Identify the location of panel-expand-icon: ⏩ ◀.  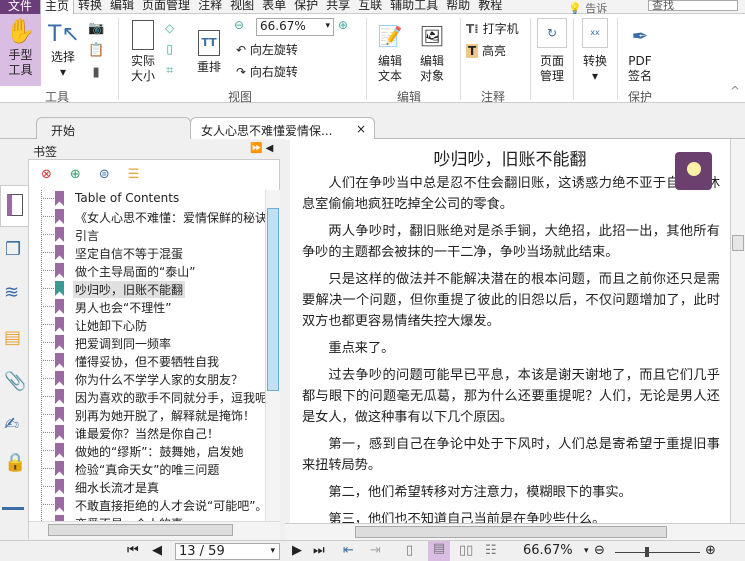
(261, 148).